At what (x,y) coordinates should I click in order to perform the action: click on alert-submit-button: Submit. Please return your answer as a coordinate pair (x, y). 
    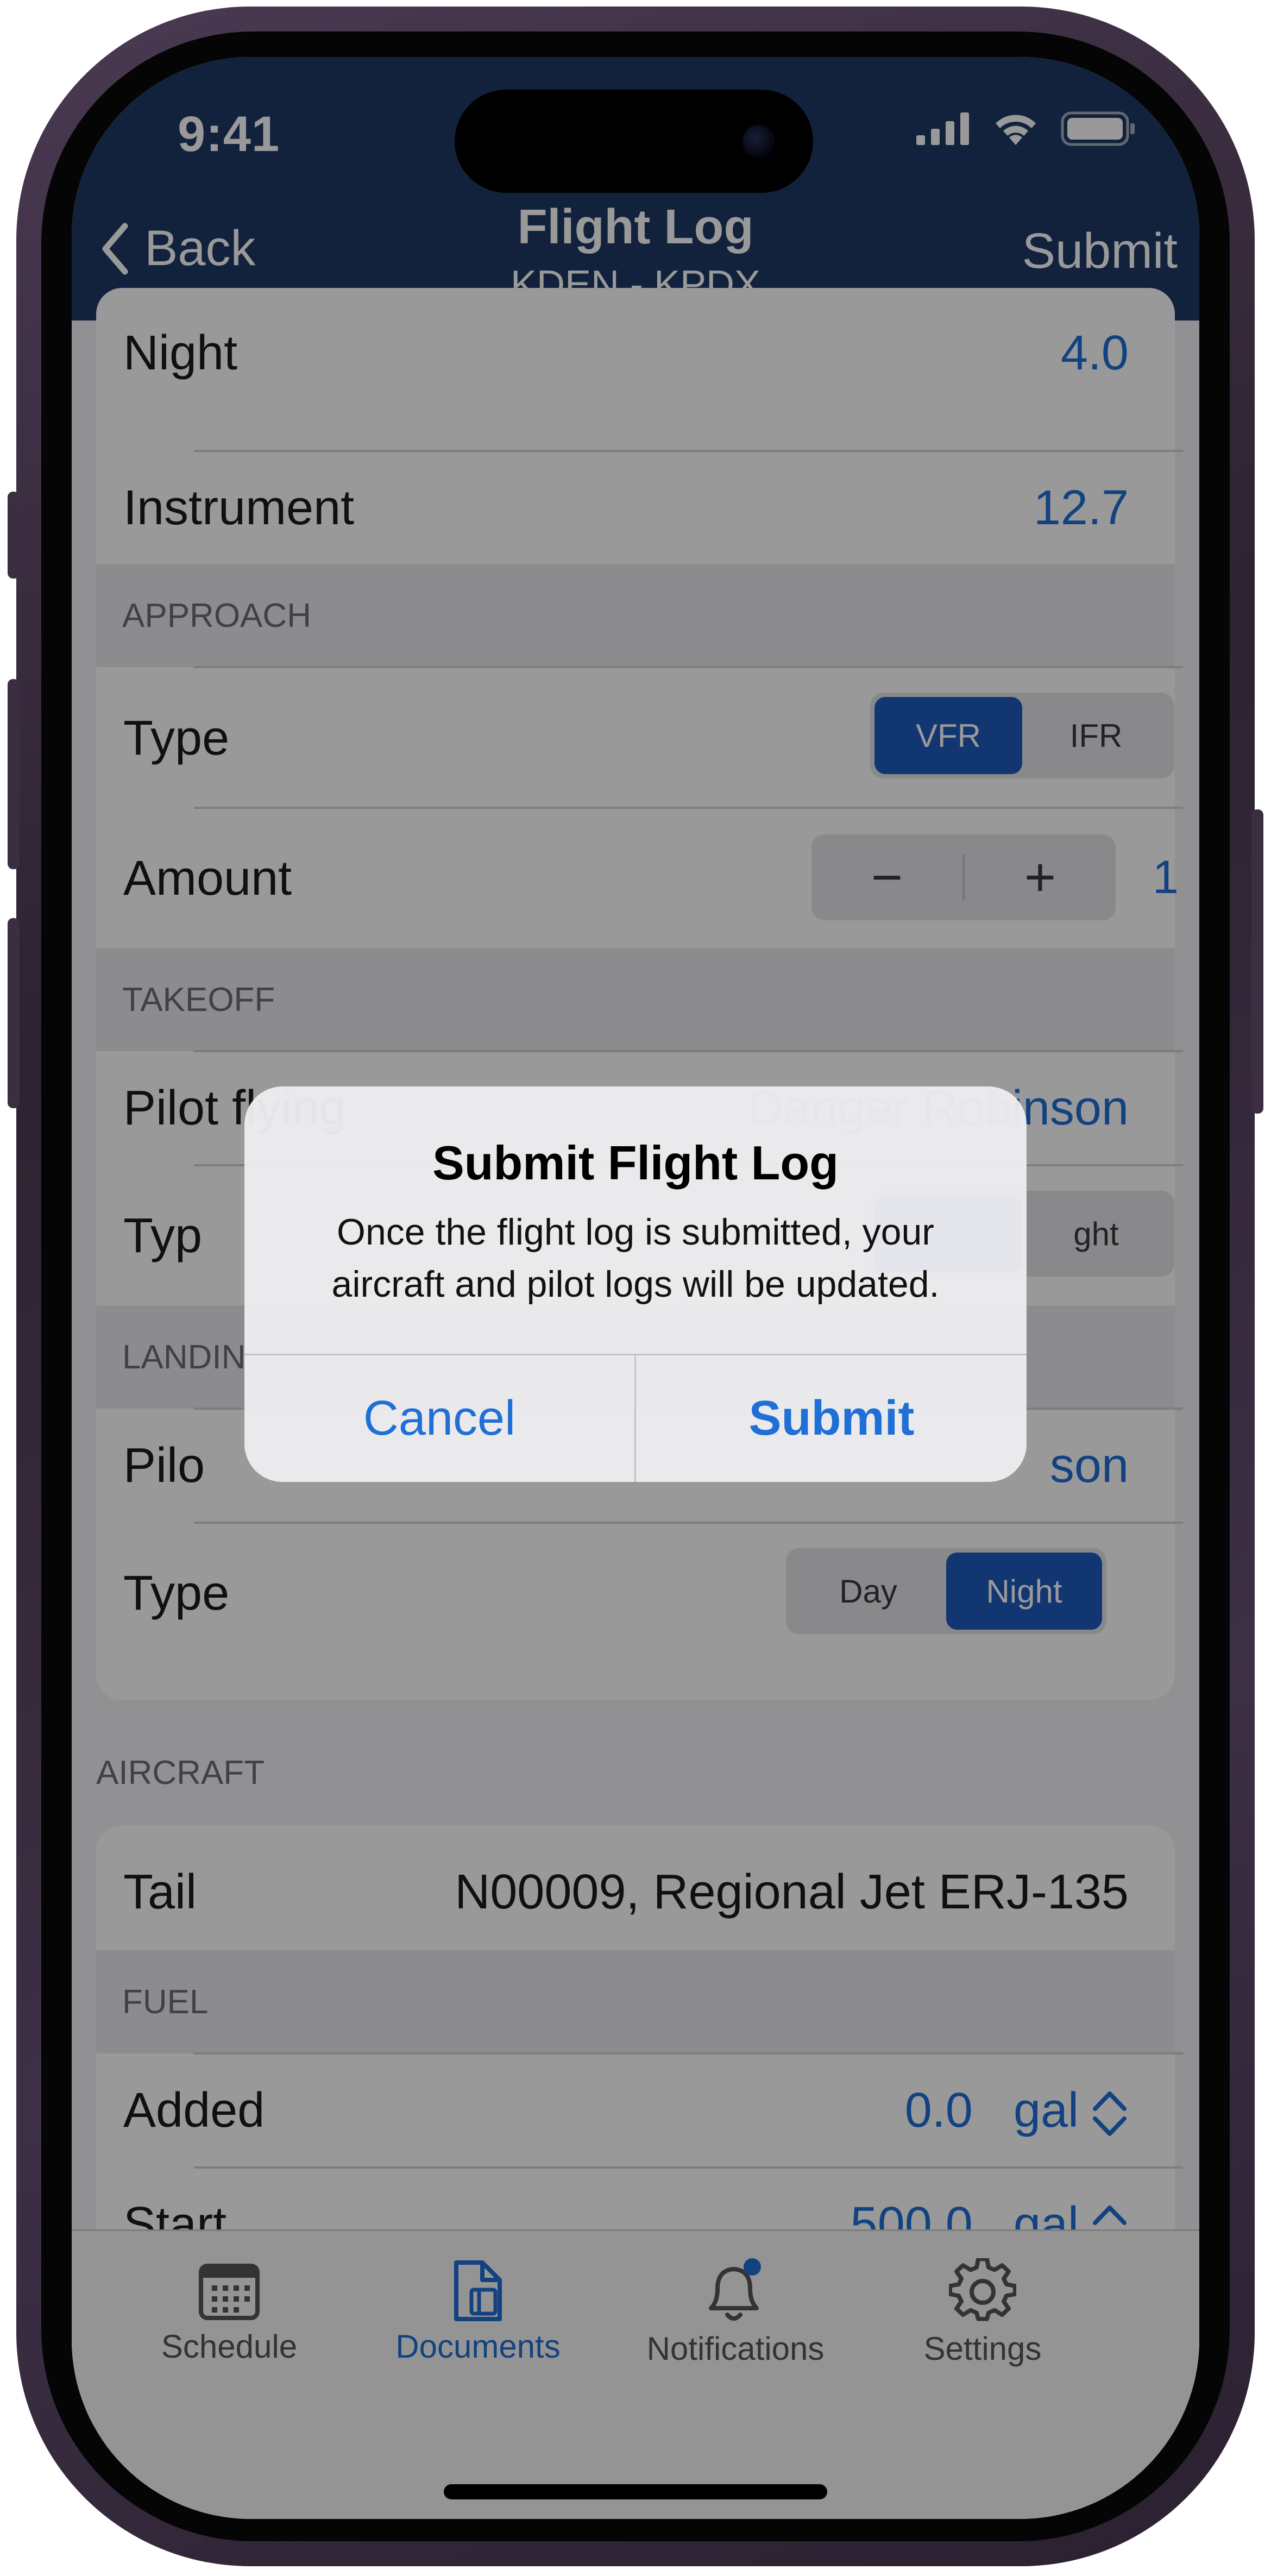
    Looking at the image, I should click on (832, 1418).